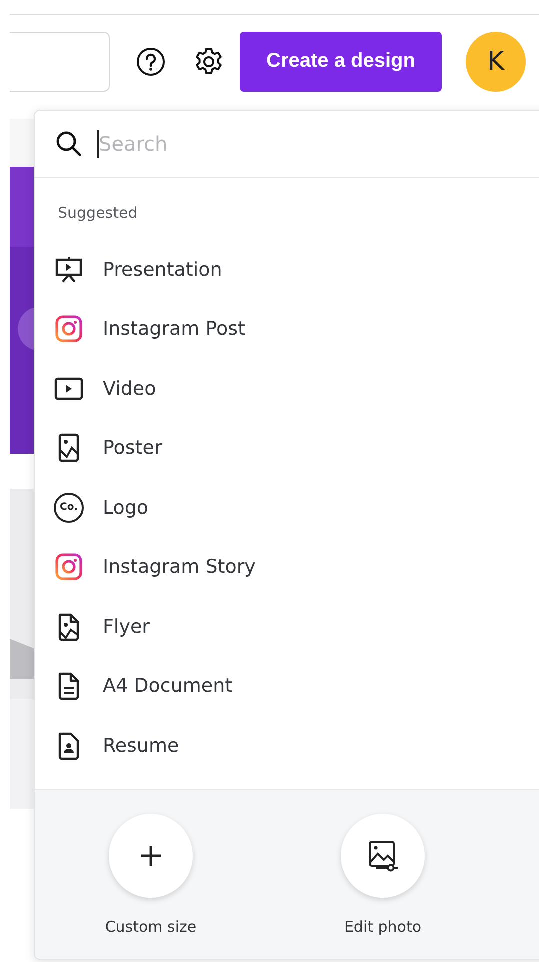  I want to click on menu-item: Resume, so click(287, 746).